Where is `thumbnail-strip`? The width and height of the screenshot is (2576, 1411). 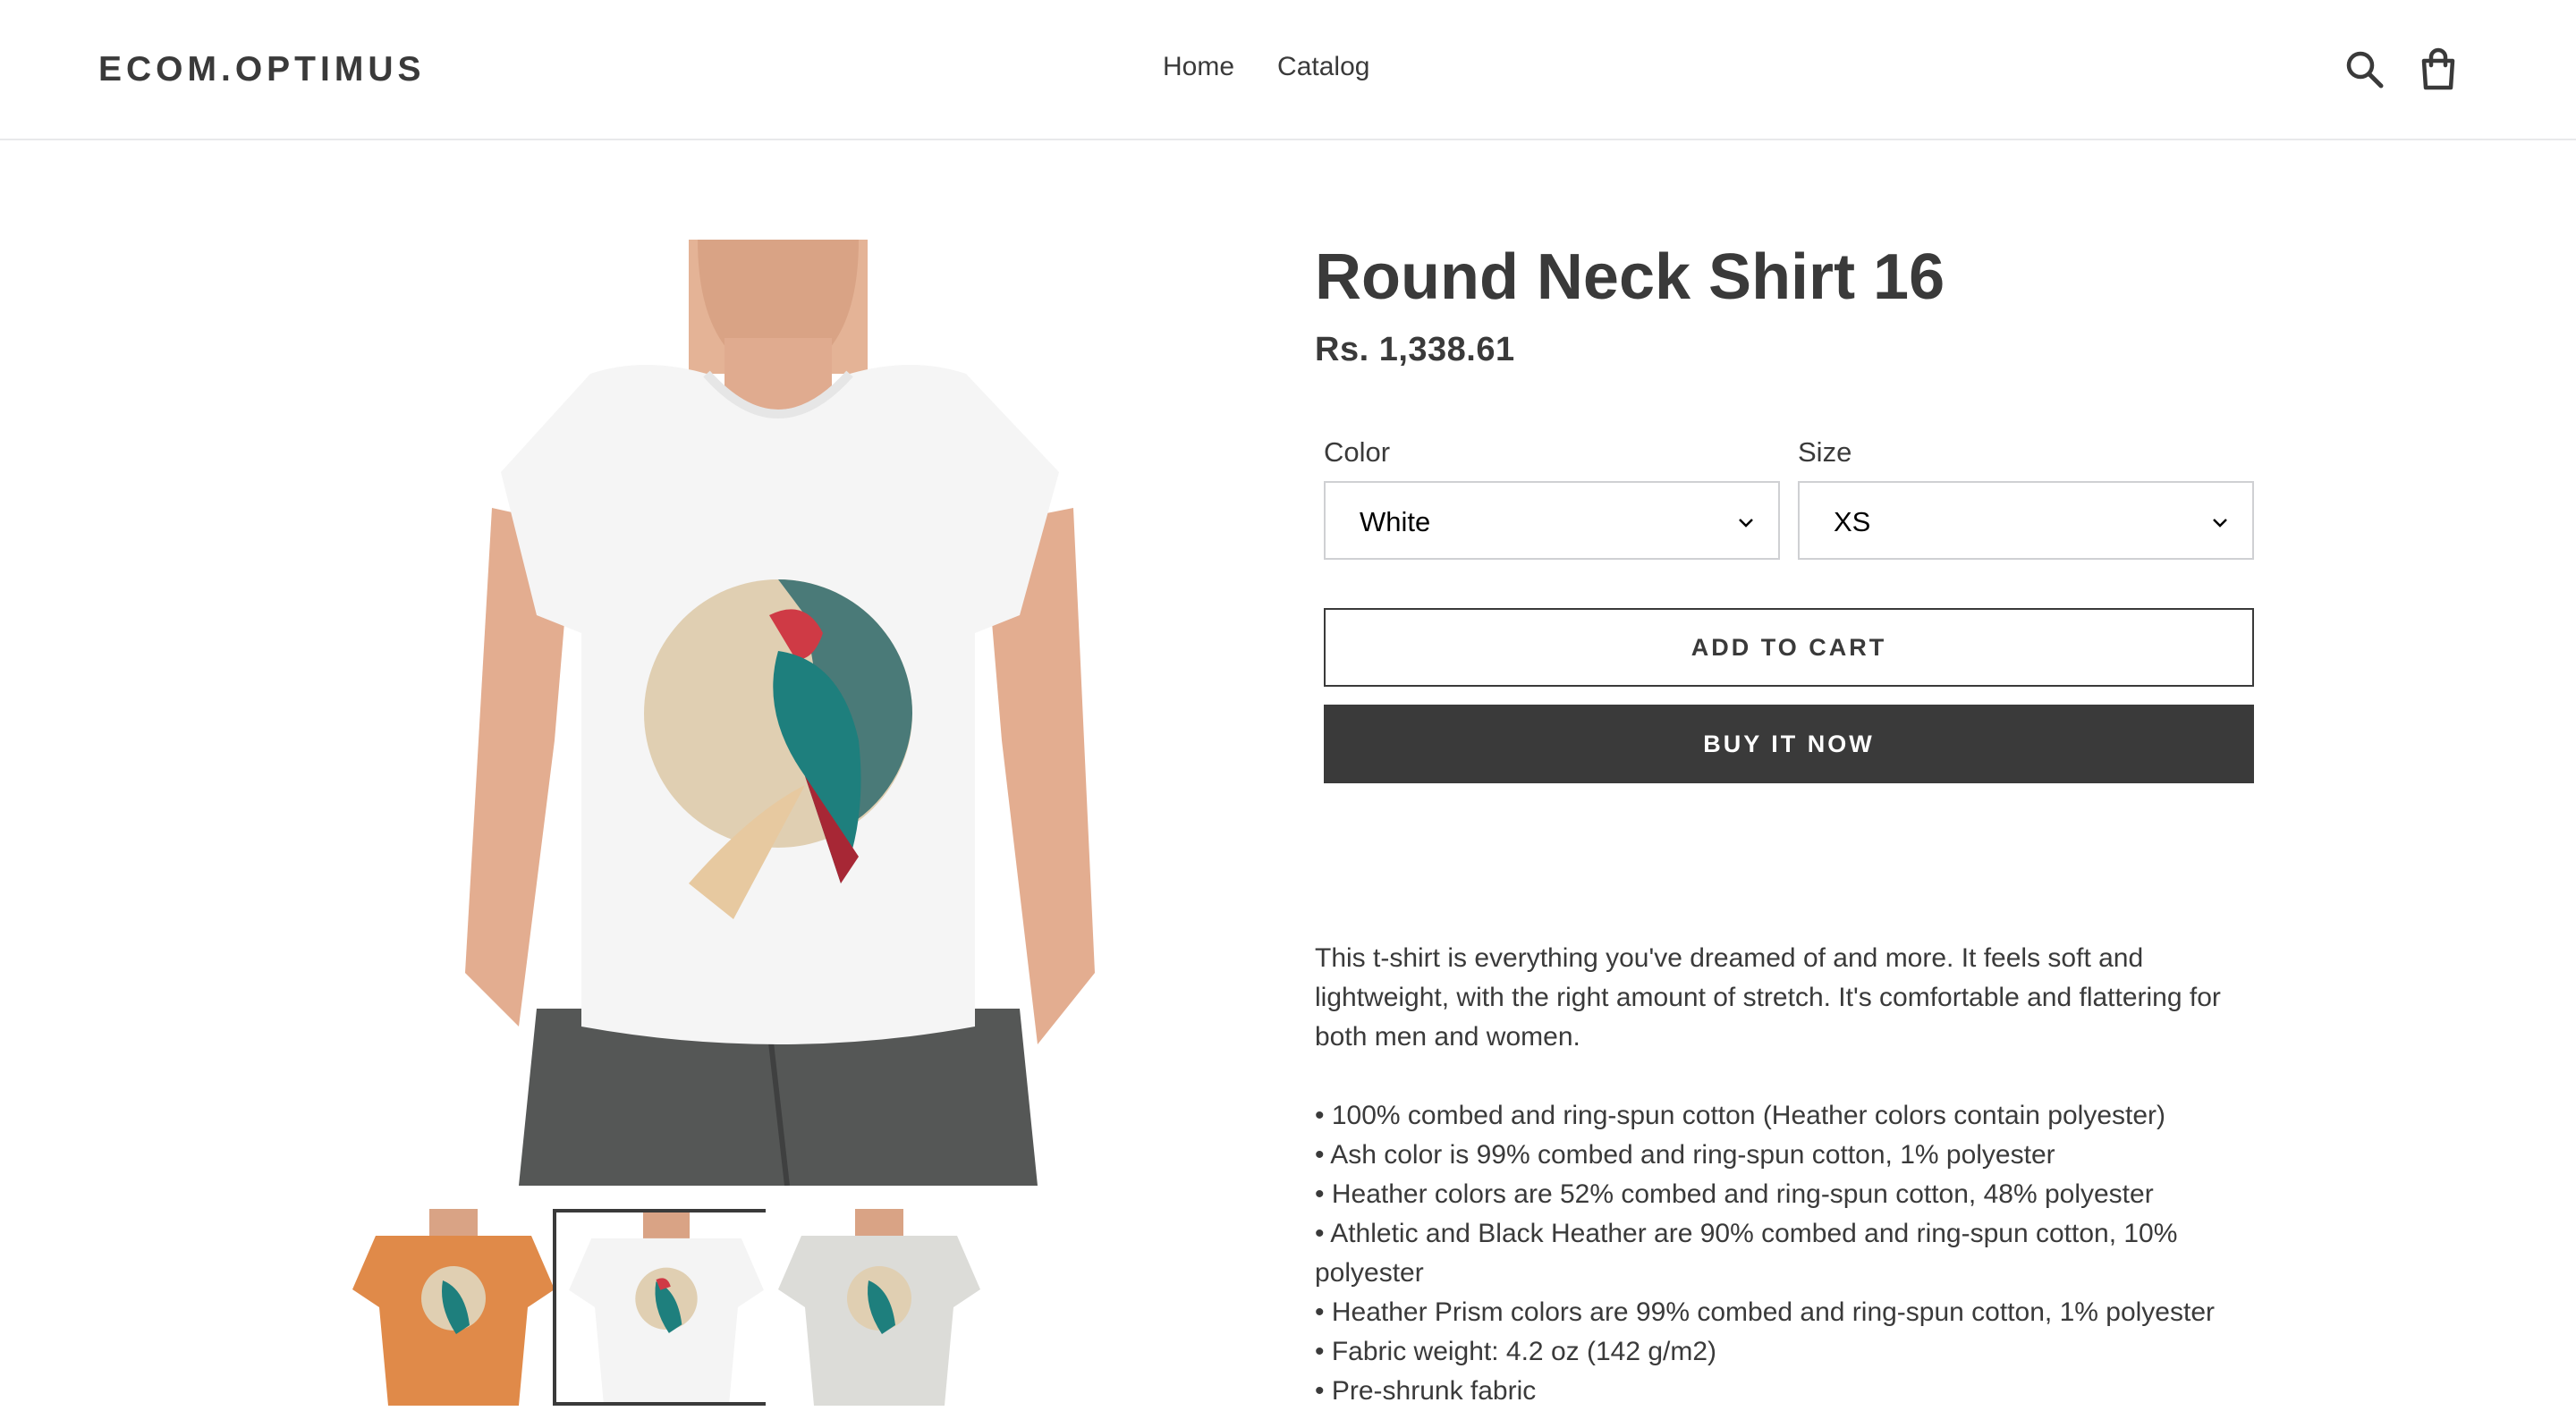
thumbnail-strip is located at coordinates (680, 1308).